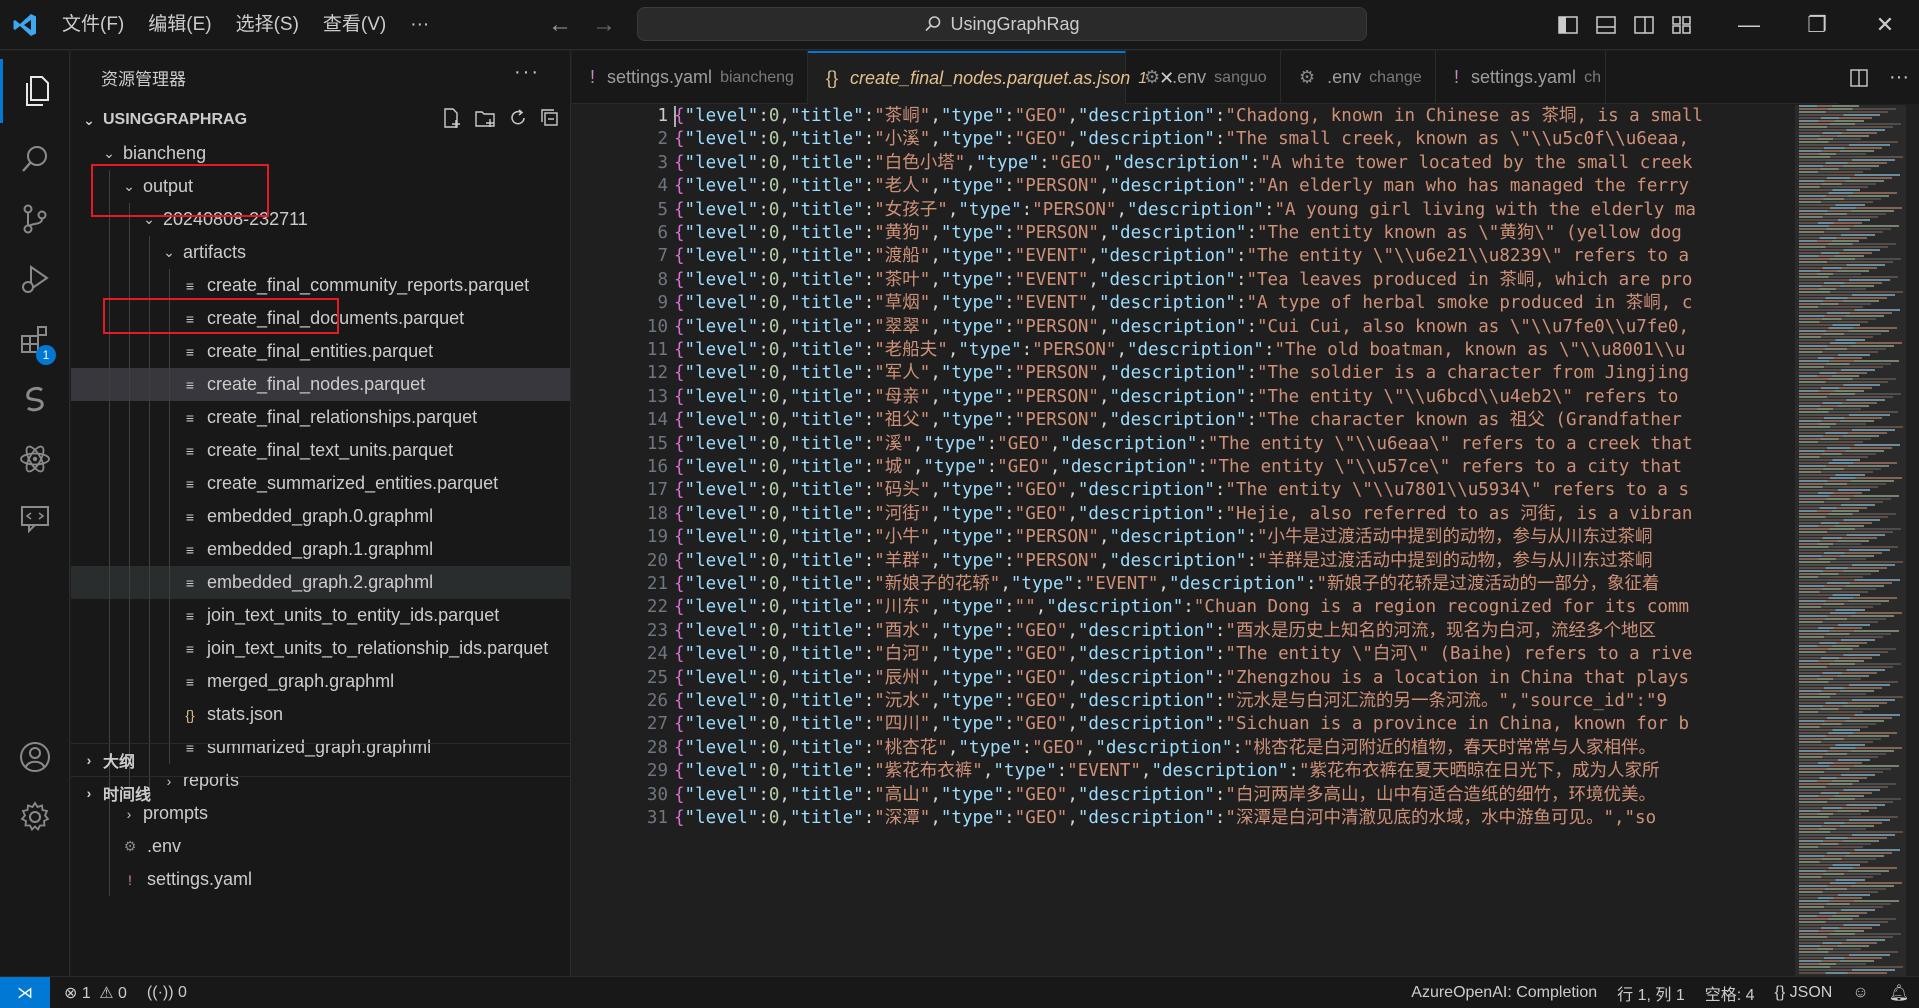 The height and width of the screenshot is (1008, 1919). Describe the element at coordinates (518, 118) in the screenshot. I see `refresh-icon` at that location.